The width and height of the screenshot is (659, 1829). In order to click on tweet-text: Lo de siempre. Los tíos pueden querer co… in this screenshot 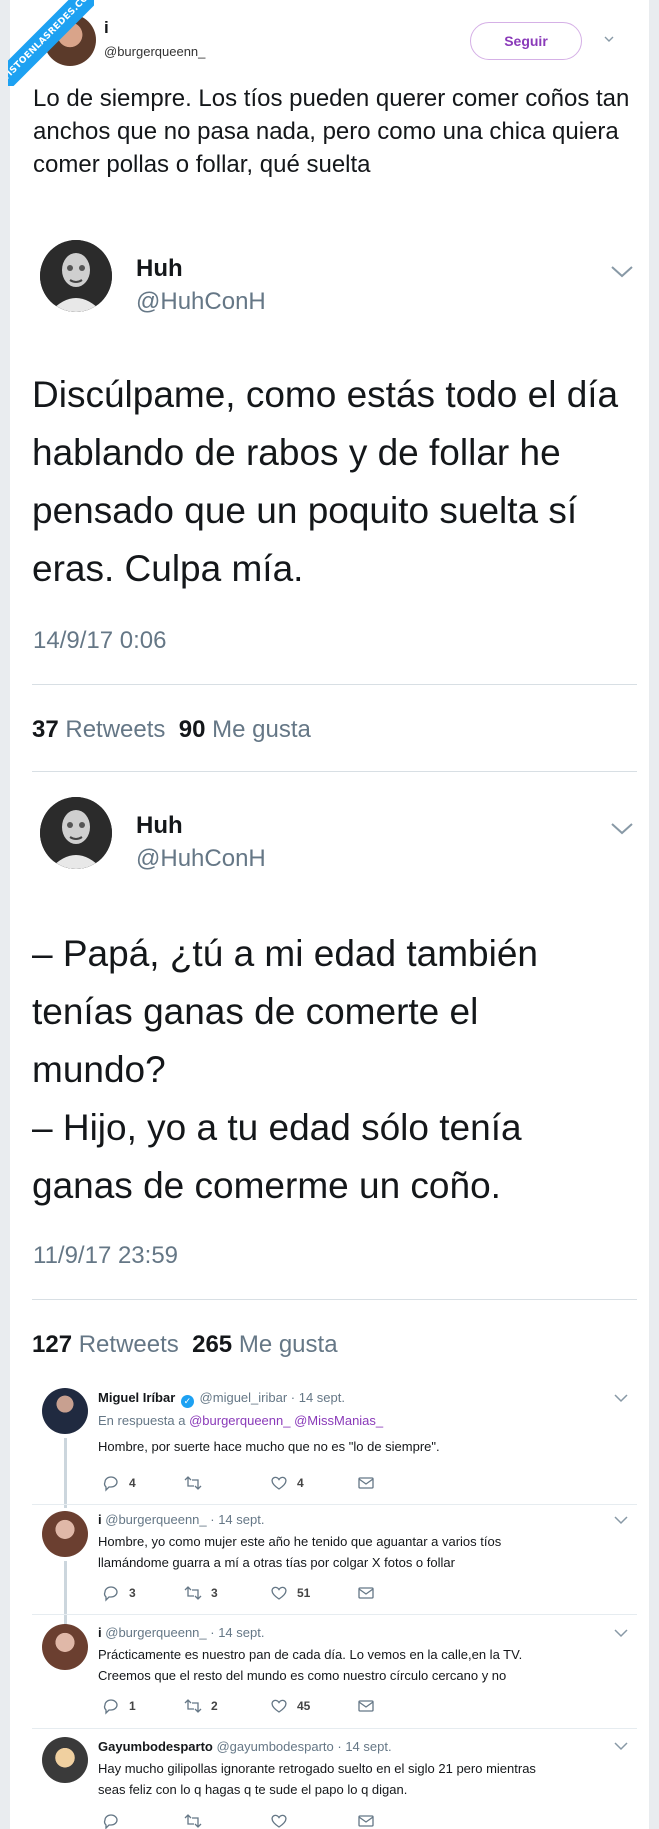, I will do `click(331, 131)`.